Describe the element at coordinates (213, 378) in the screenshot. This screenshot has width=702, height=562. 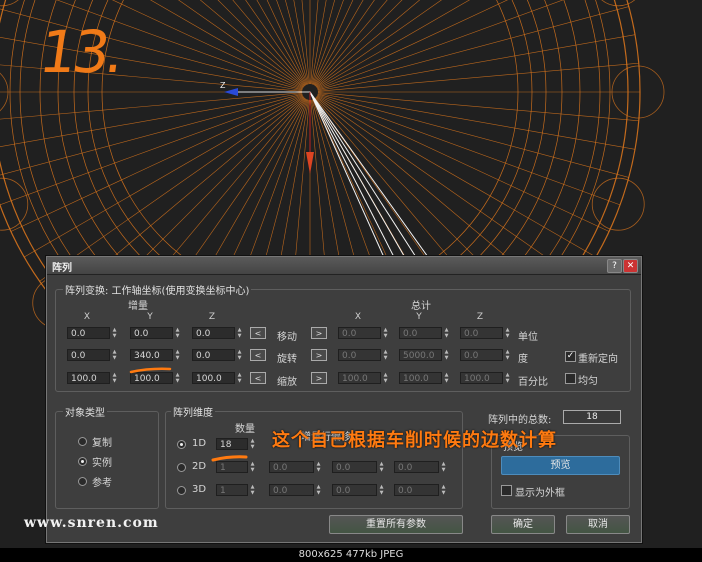
I see `increment-z-row3-input: 100.0` at that location.